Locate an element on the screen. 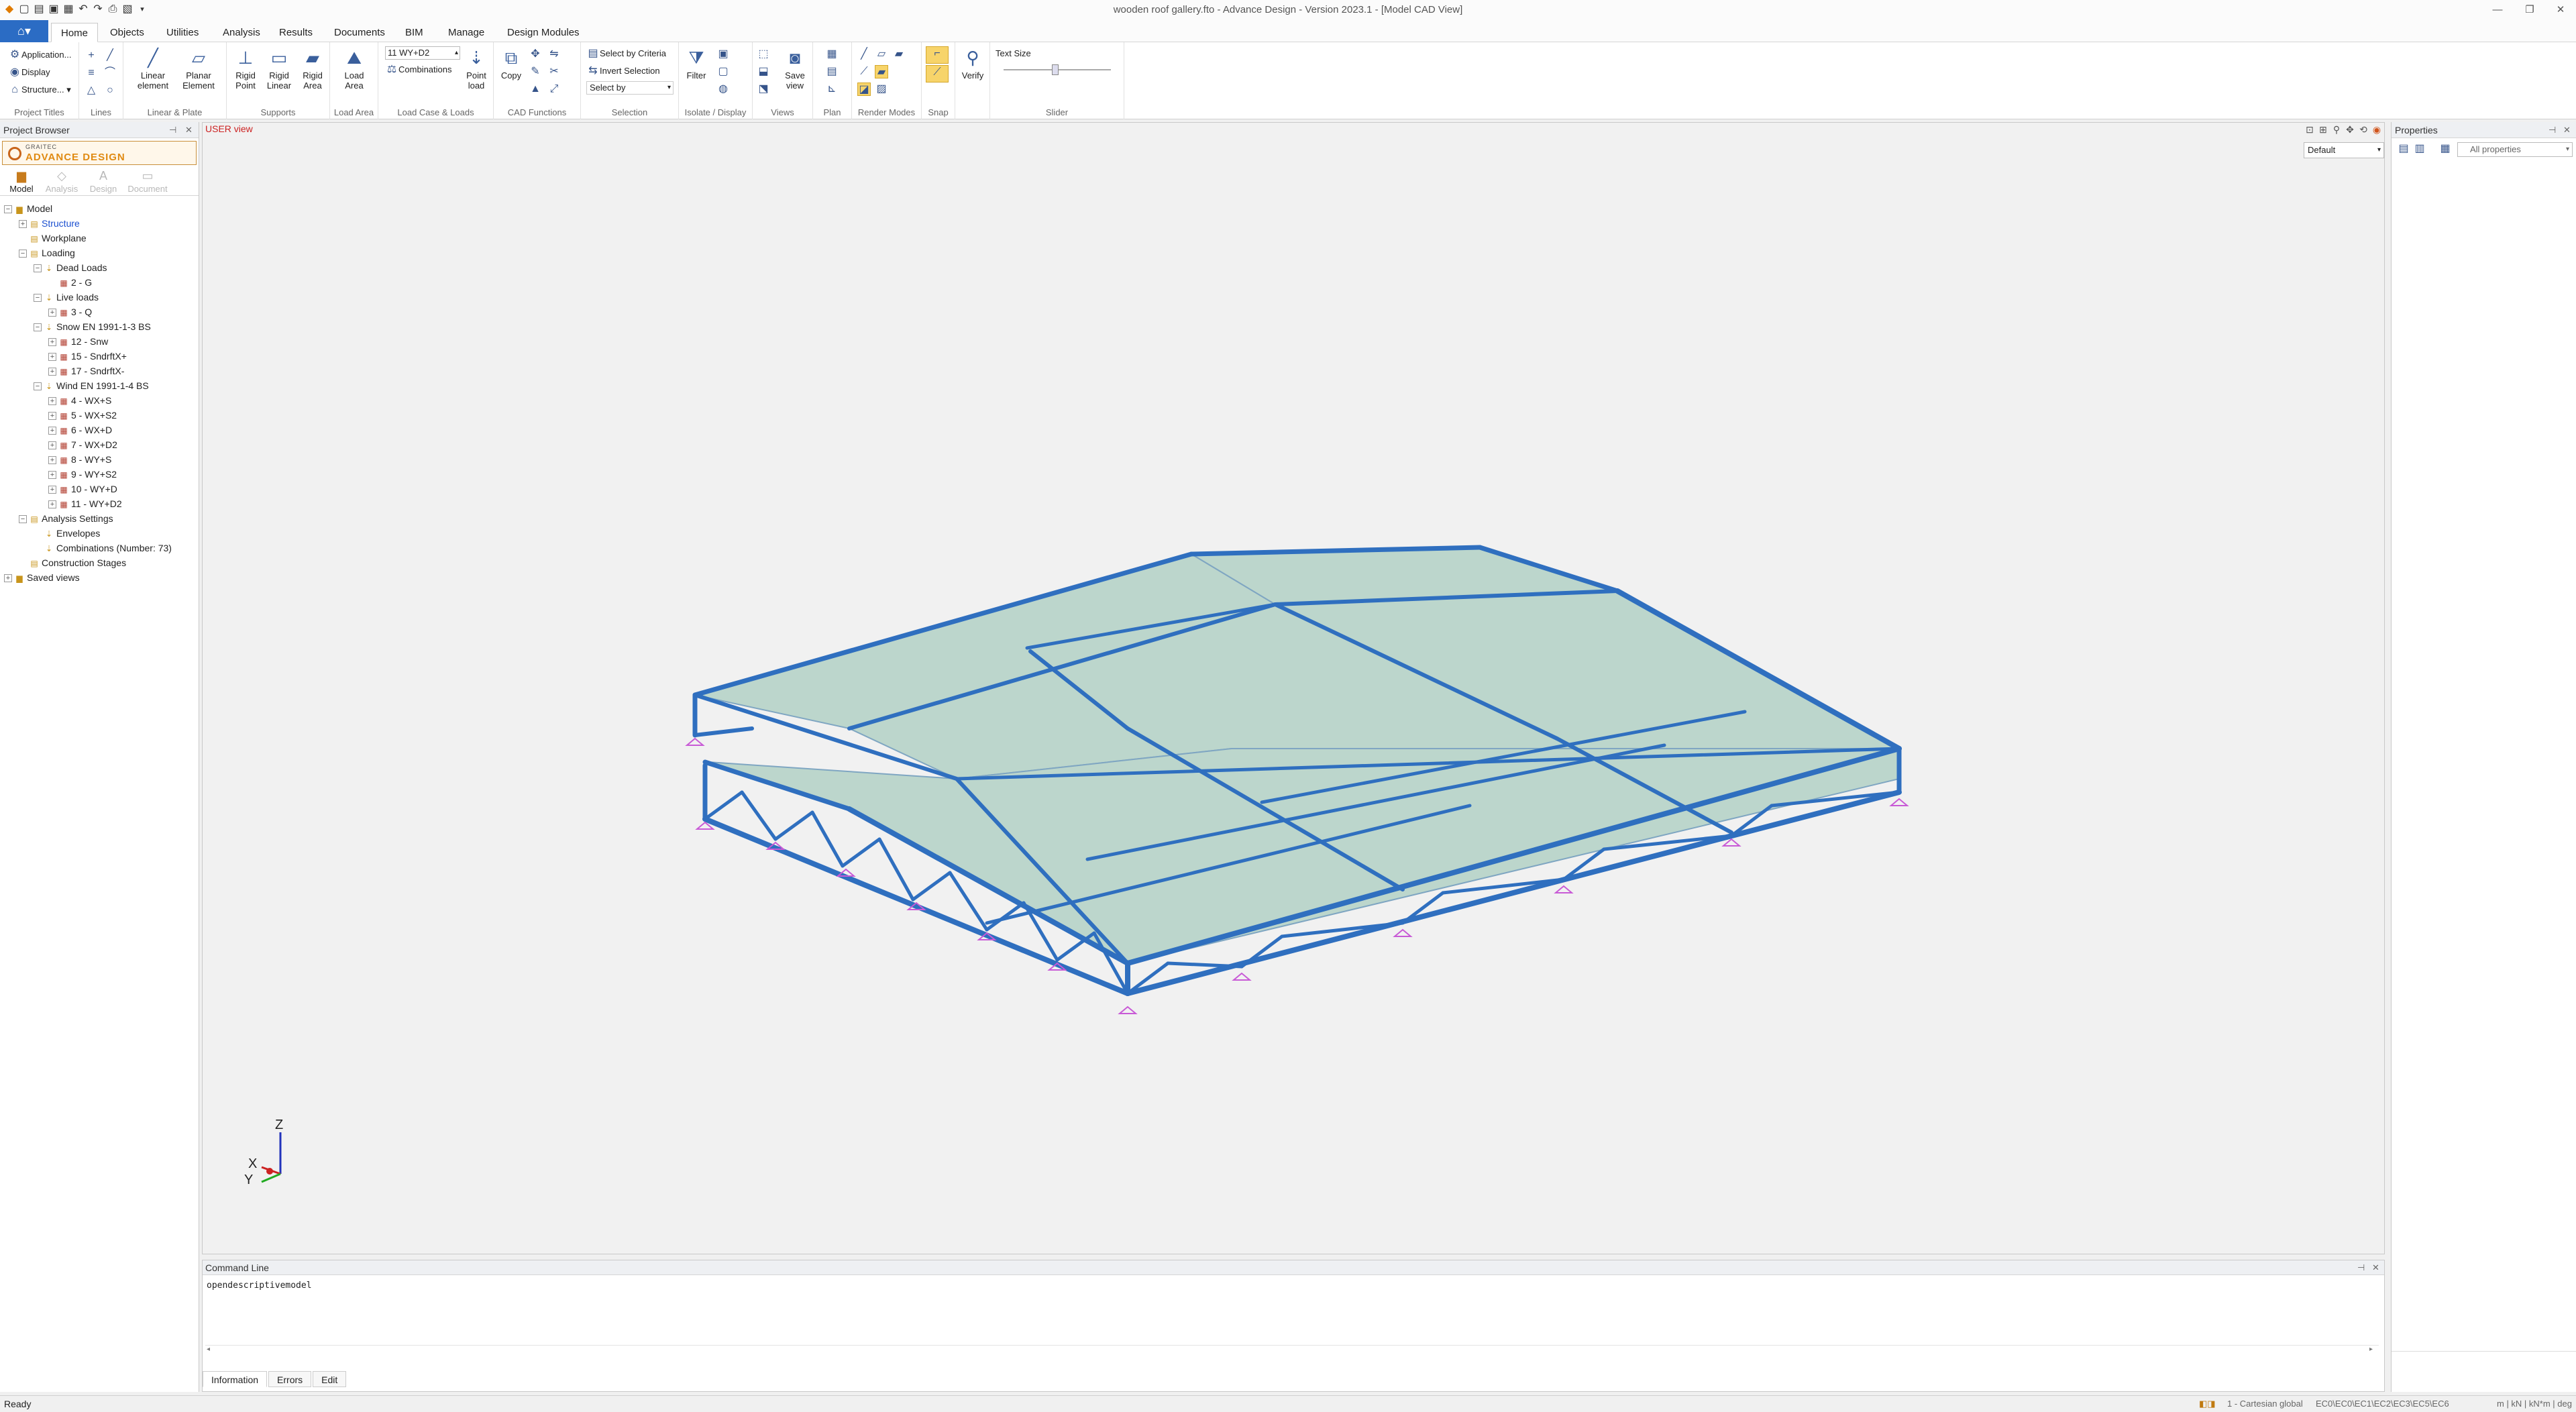  tree-item: + ▦ 12 - Snw is located at coordinates (78, 341).